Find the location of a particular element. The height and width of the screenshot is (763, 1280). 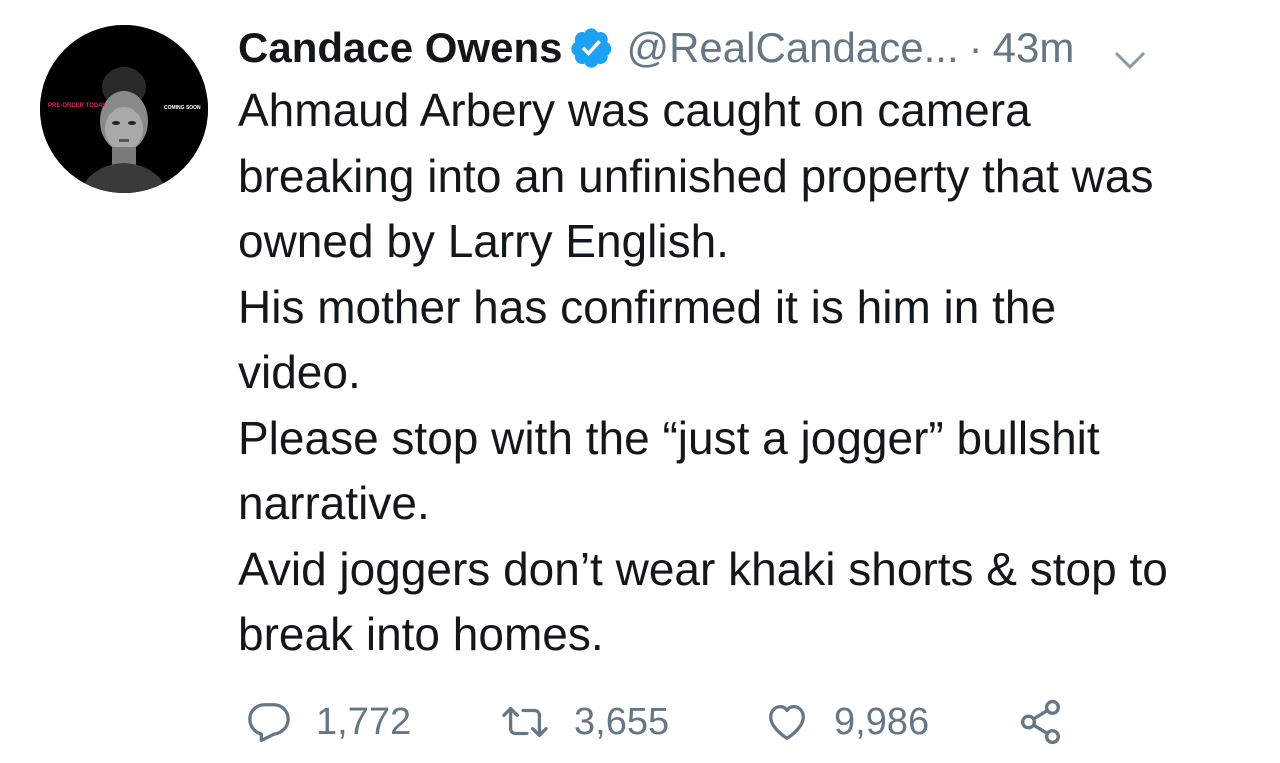

chevron-down-icon is located at coordinates (1130, 52).